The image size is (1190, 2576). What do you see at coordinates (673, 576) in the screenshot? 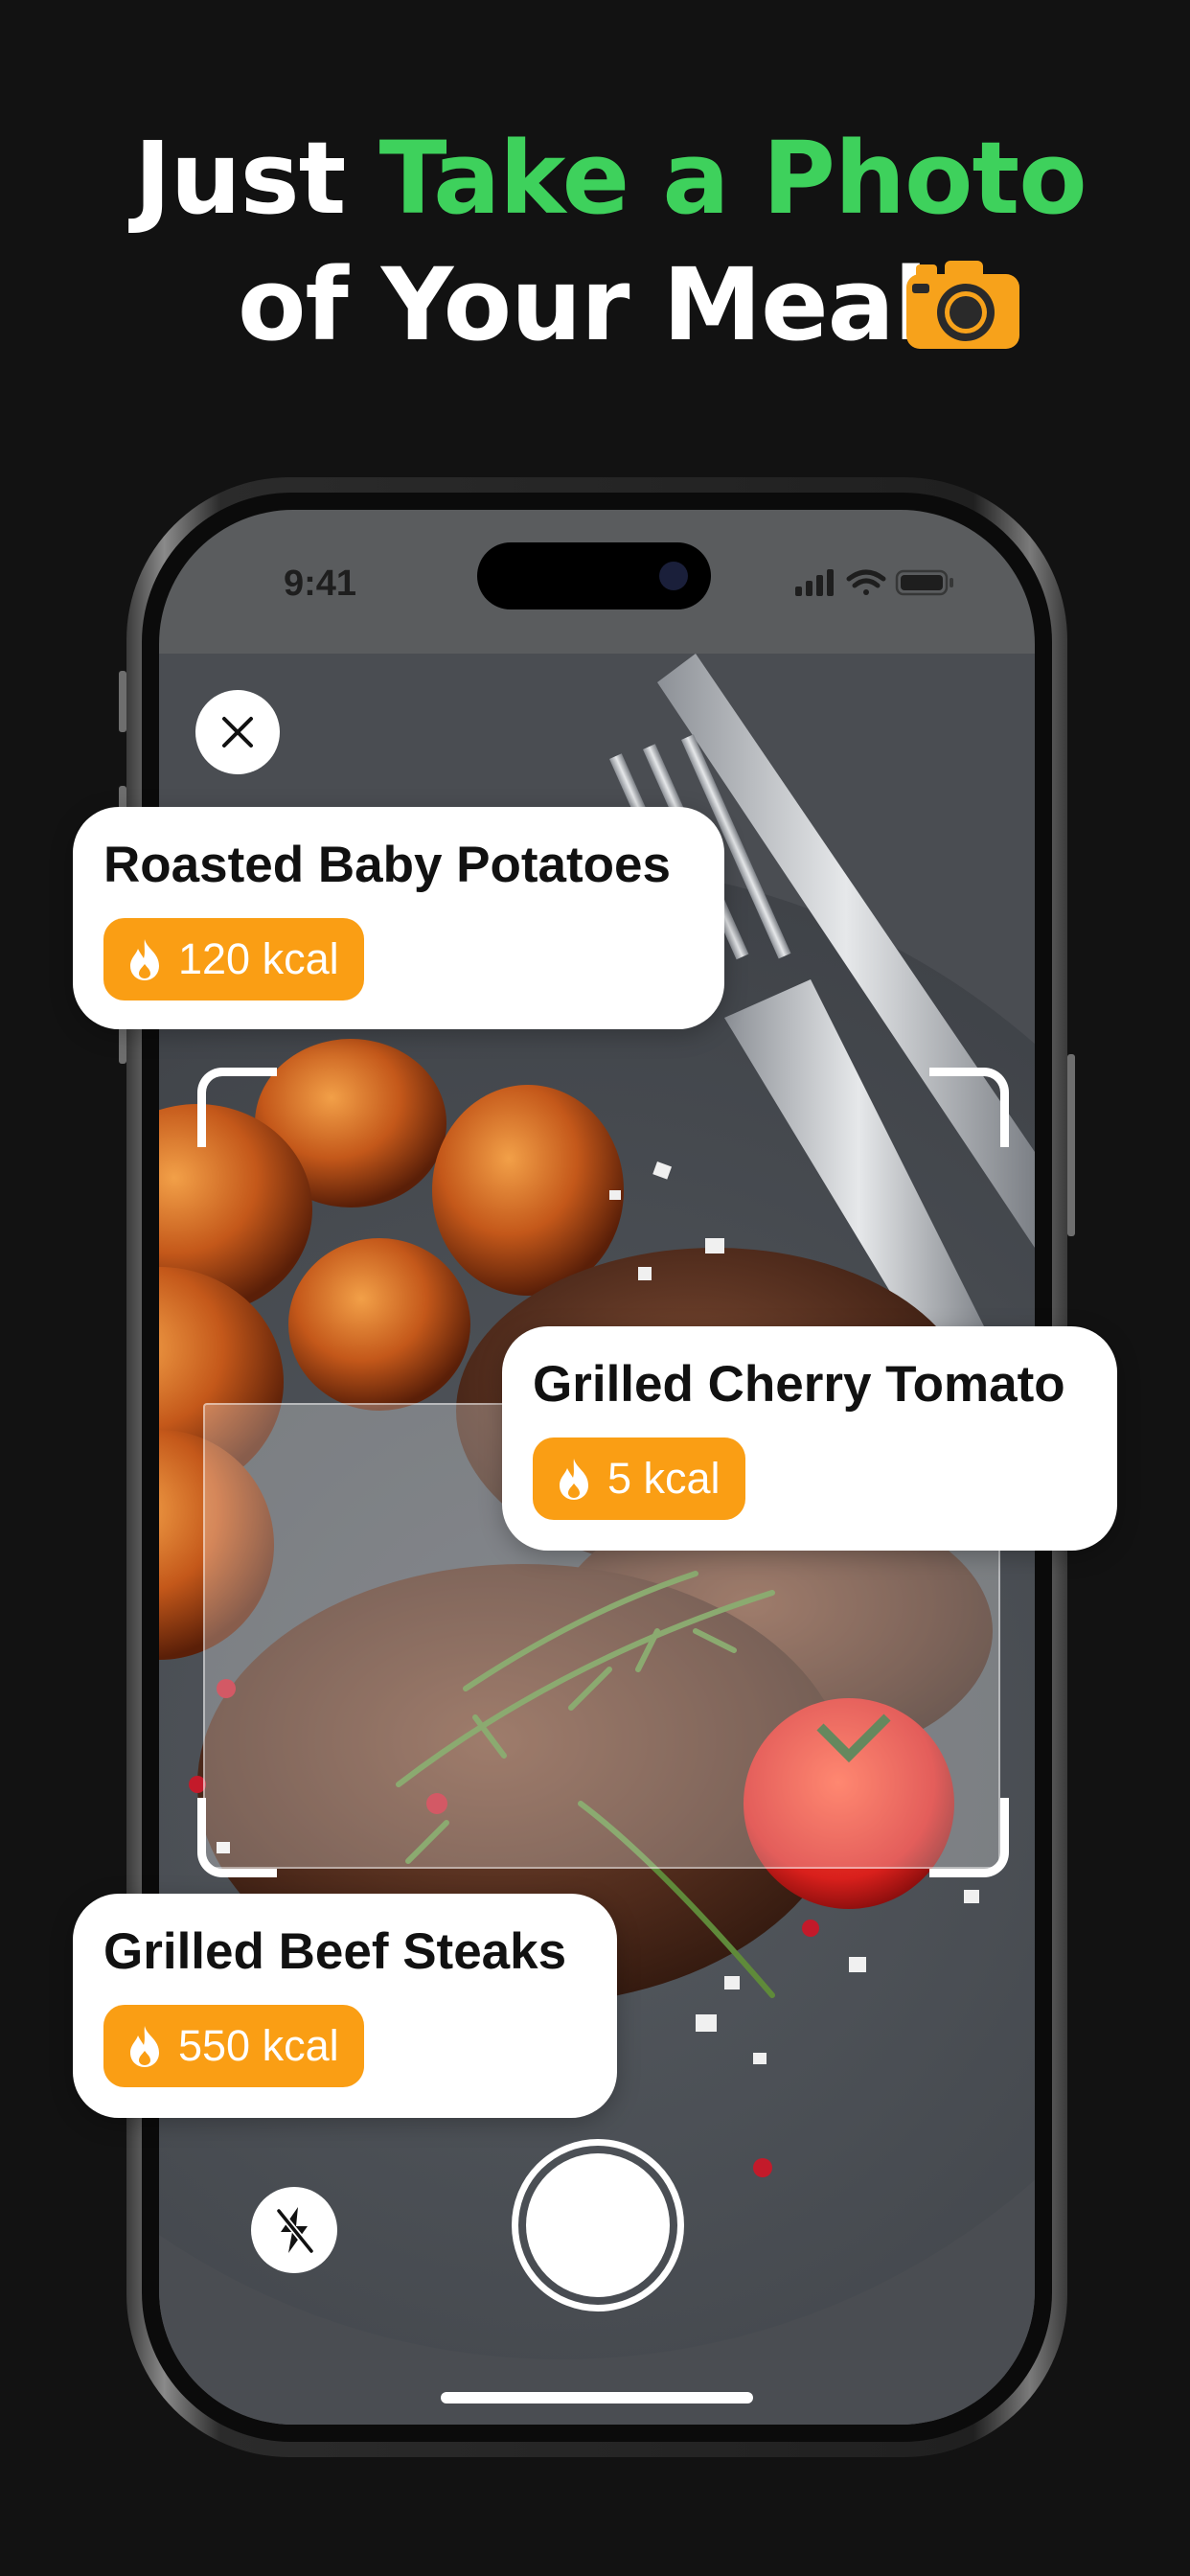
I see `front-camera` at bounding box center [673, 576].